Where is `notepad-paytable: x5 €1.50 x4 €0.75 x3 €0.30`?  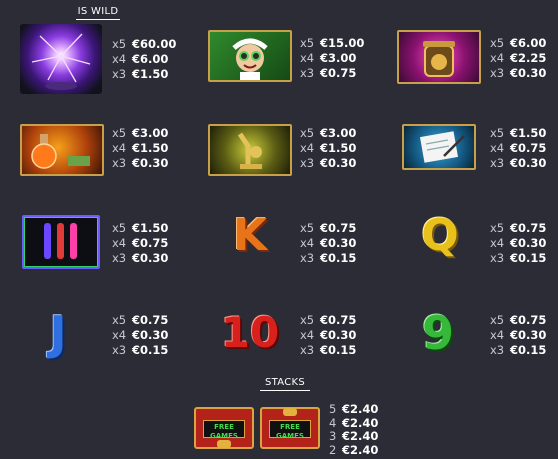 notepad-paytable: x5 €1.50 x4 €0.75 x3 €0.30 is located at coordinates (518, 148).